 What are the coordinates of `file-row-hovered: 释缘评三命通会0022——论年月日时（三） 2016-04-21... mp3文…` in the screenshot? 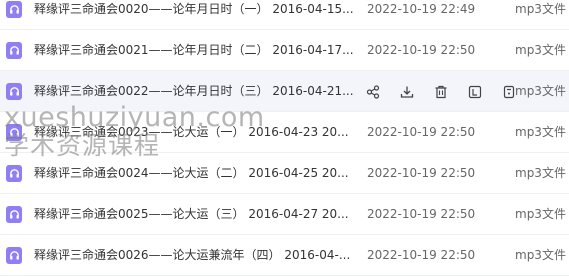 It's located at (284, 91).